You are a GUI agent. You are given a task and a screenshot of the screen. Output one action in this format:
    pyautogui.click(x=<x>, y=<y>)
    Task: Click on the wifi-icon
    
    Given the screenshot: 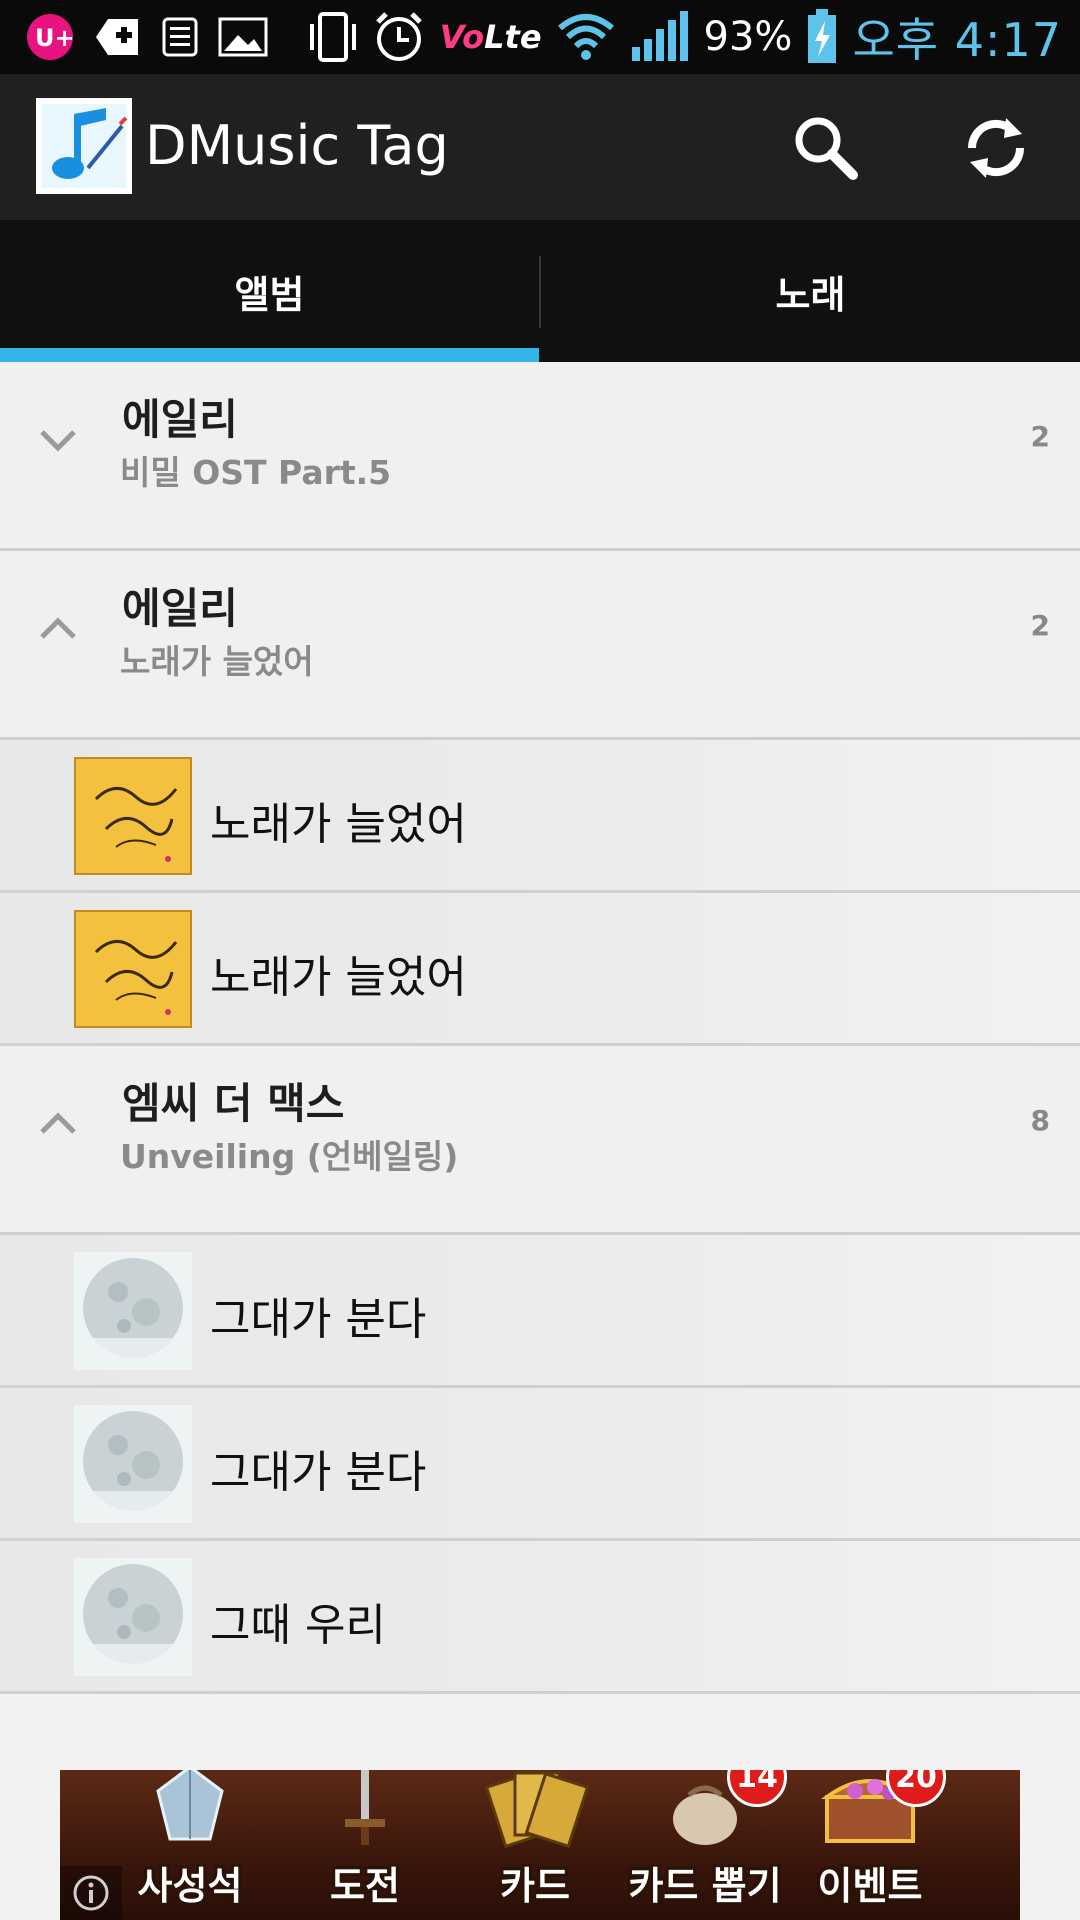 What is the action you would take?
    pyautogui.click(x=586, y=37)
    